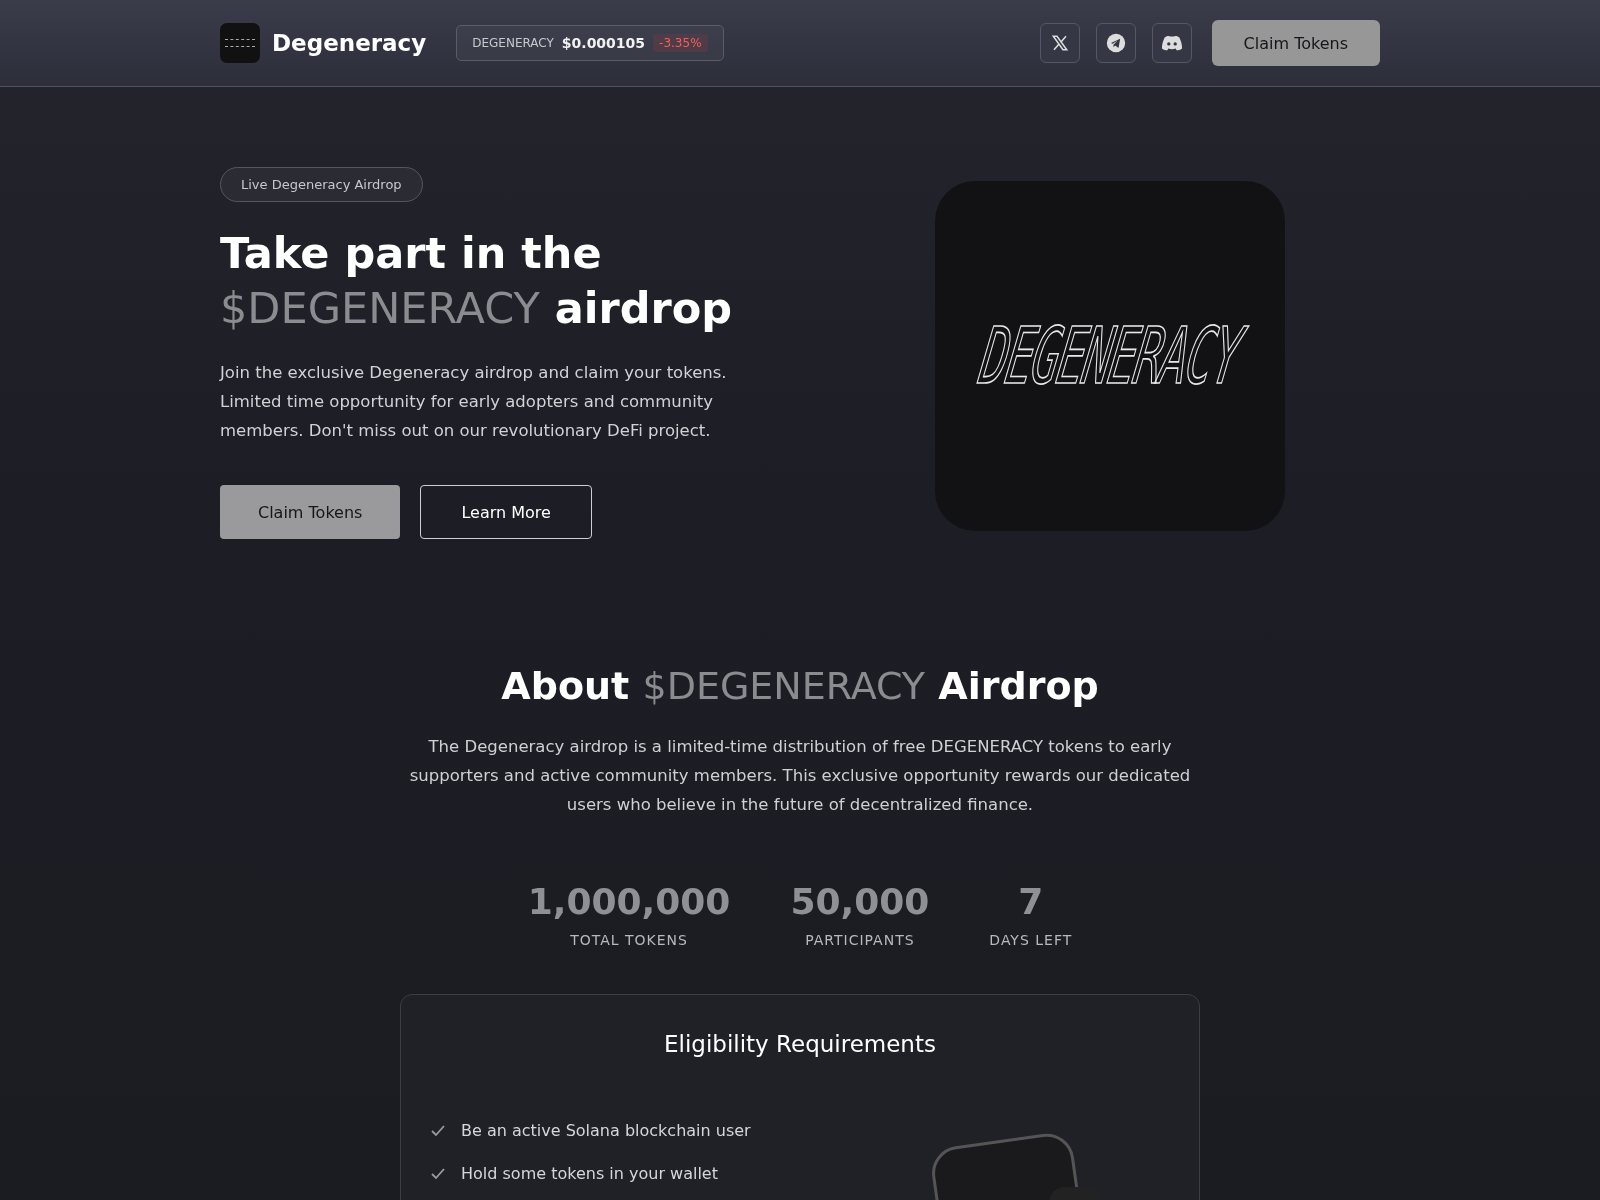 This screenshot has height=1200, width=1600. I want to click on logo-icon, so click(240, 43).